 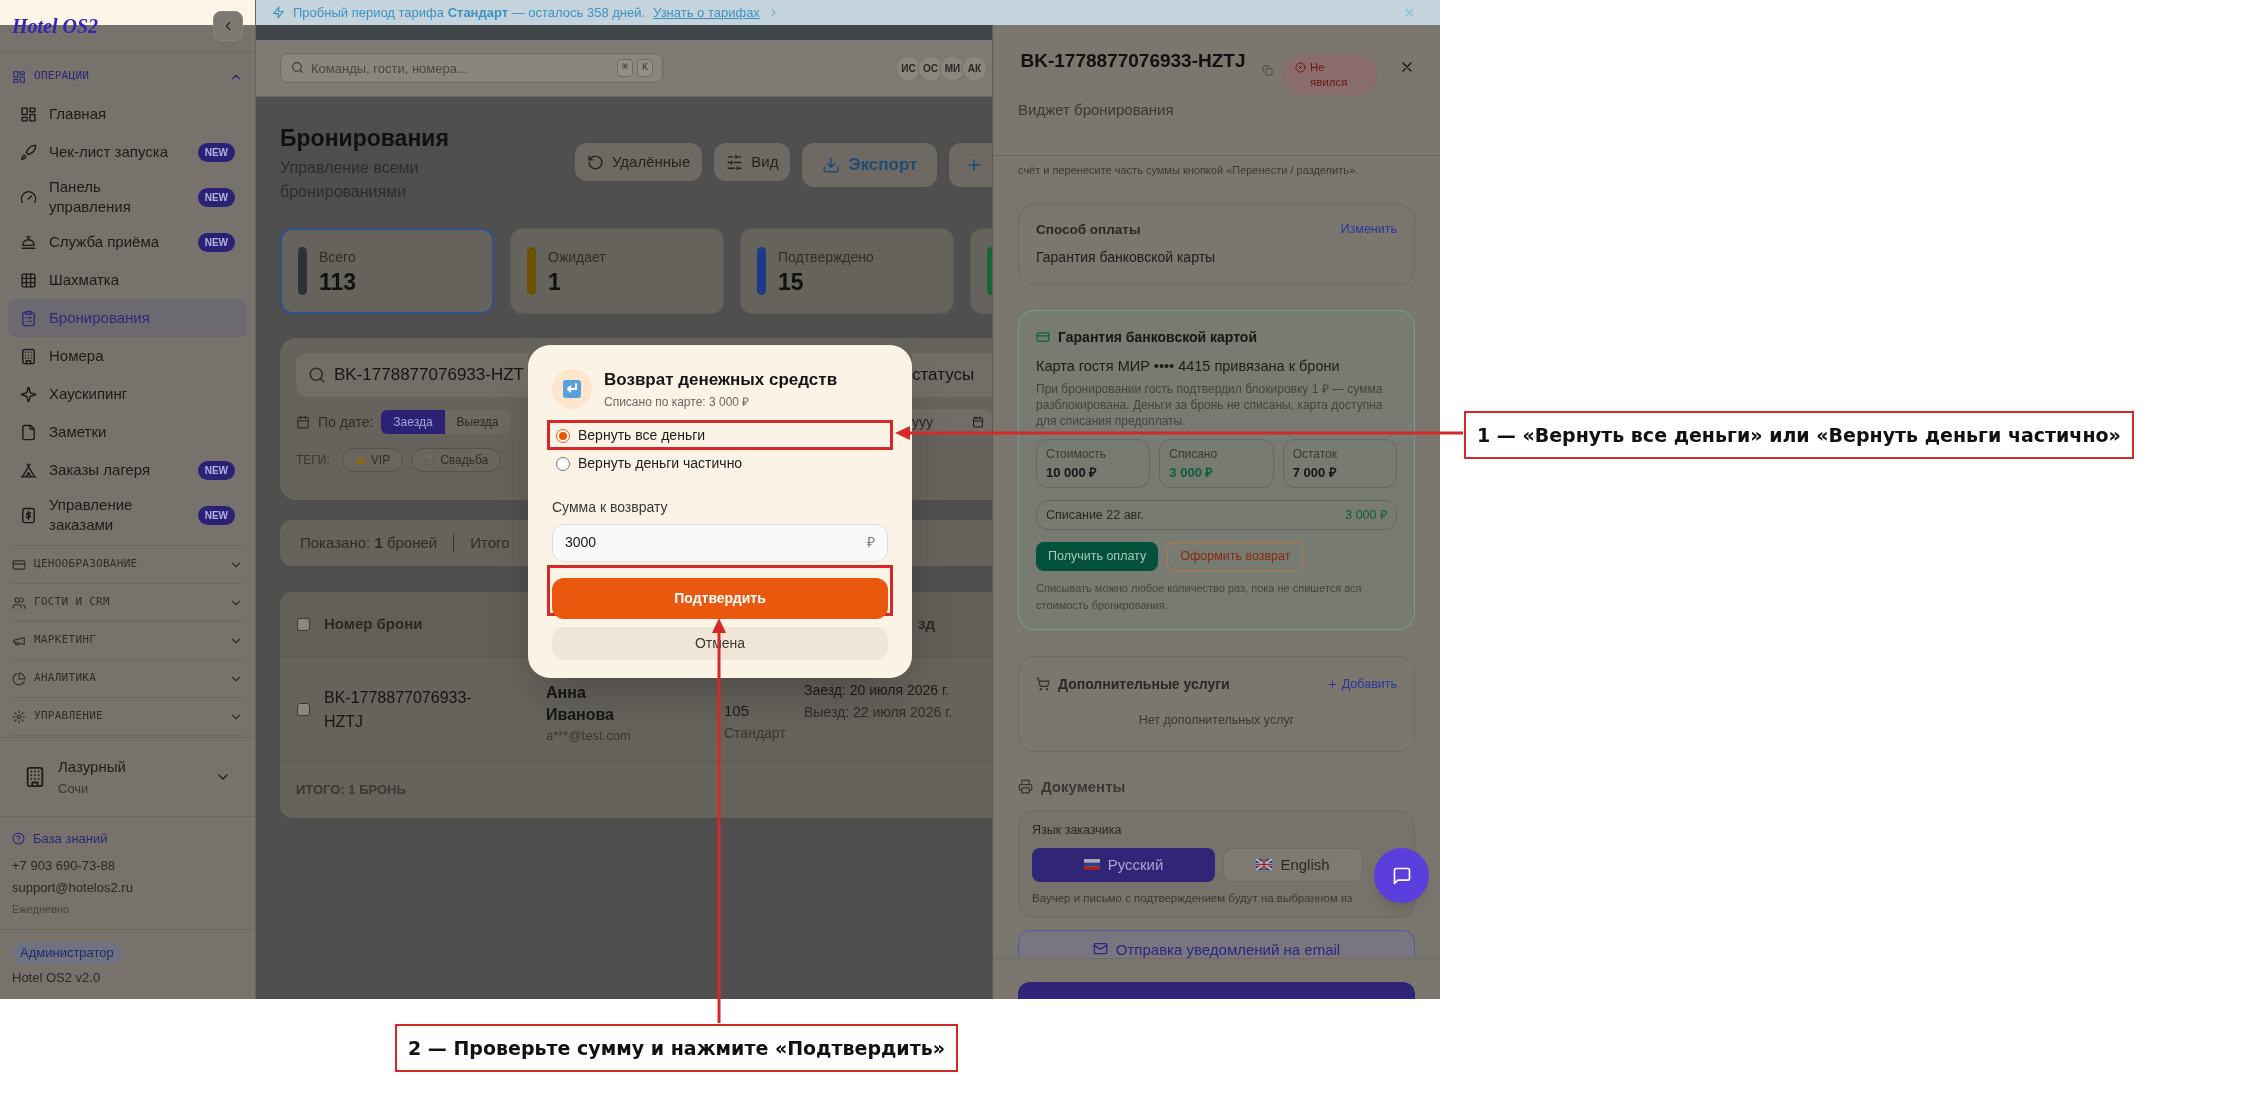 I want to click on cart-icon, so click(x=1043, y=684).